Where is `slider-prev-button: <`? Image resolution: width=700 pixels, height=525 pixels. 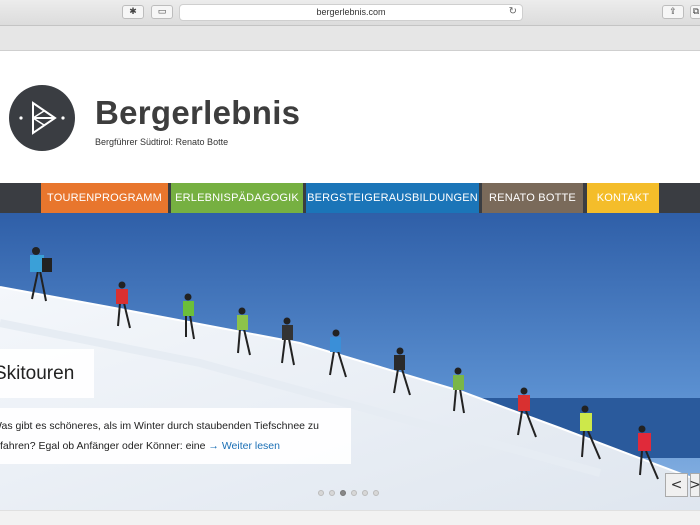
slider-prev-button: < is located at coordinates (676, 485).